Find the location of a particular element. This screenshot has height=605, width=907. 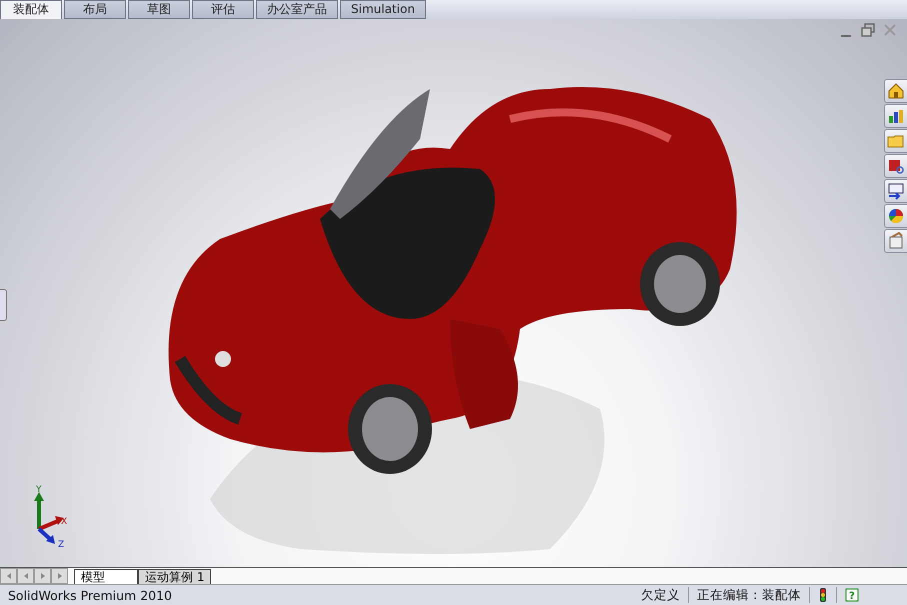

color-sphere-icon is located at coordinates (896, 216).